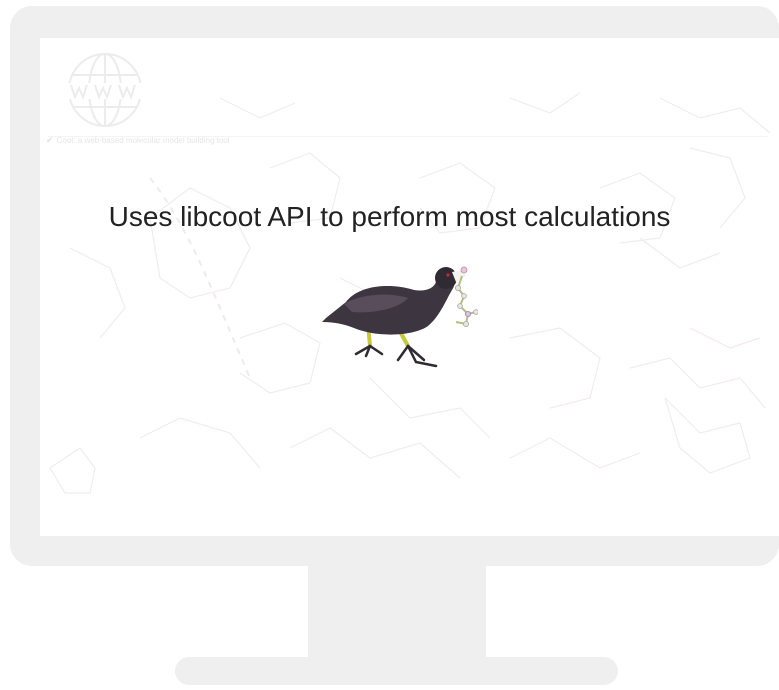 This screenshot has height=690, width=779. I want to click on monitor-stand-neck, so click(397, 613).